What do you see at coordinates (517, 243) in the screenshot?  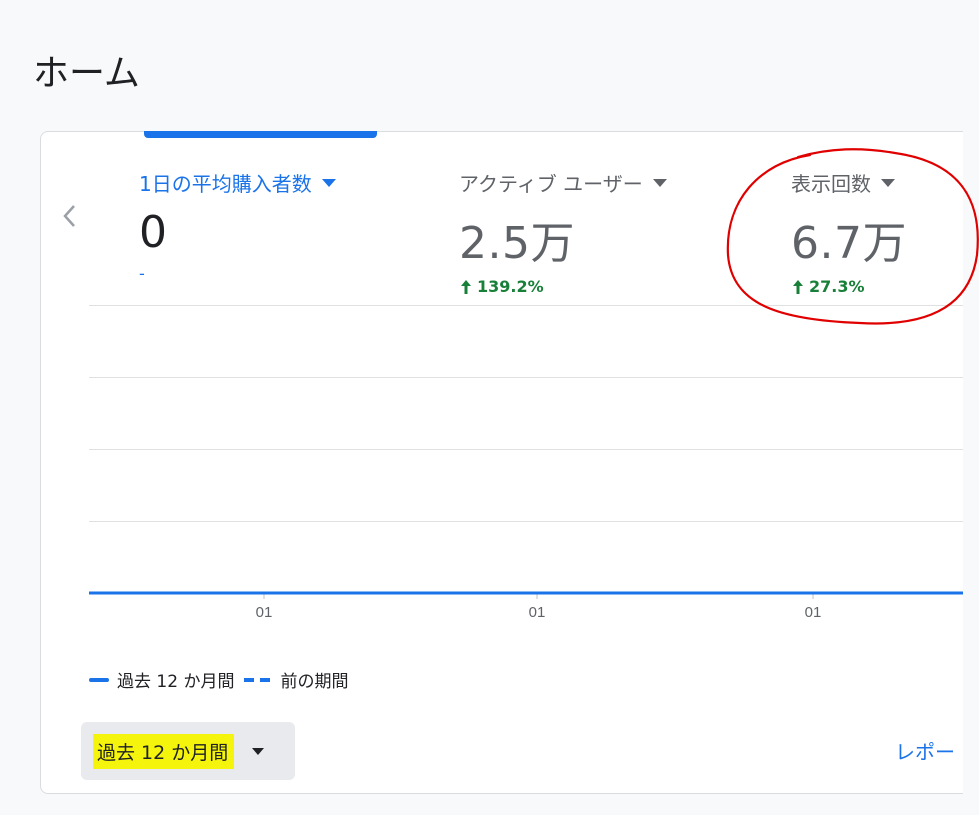 I see `metric-value: 2.5万` at bounding box center [517, 243].